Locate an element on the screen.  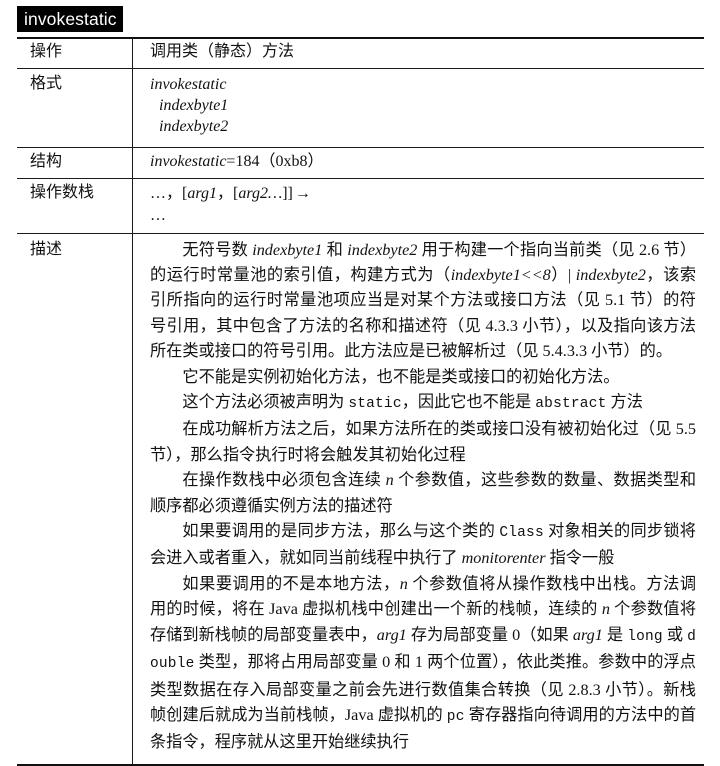
table-row-operation: 操作 调用类（静态）方法 is located at coordinates (360, 52).